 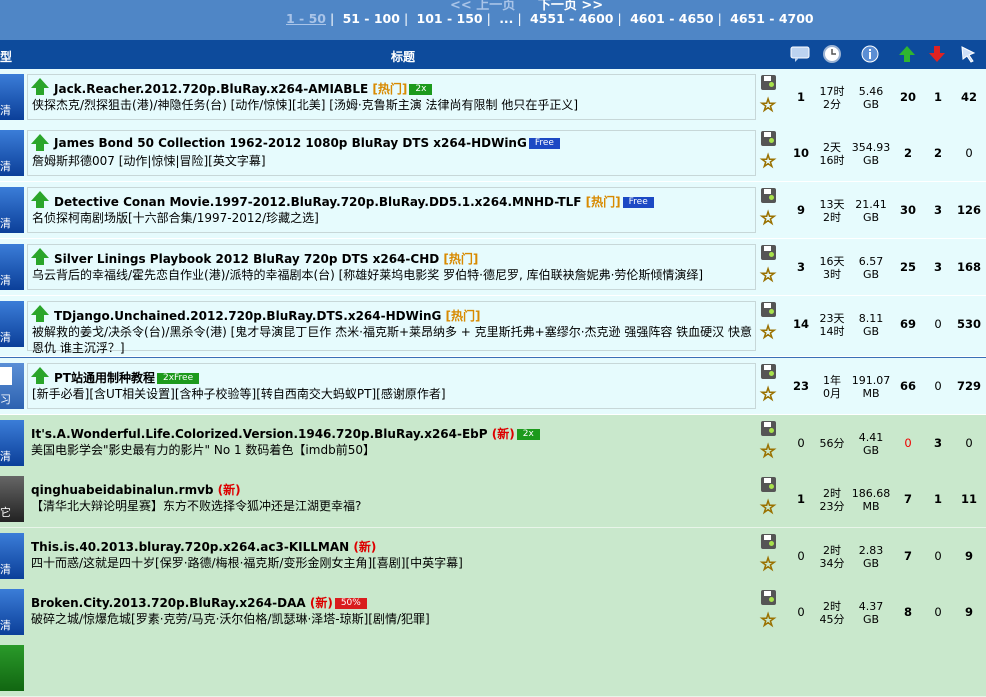 I want to click on page-link: 4651 - 4700, so click(x=771, y=18).